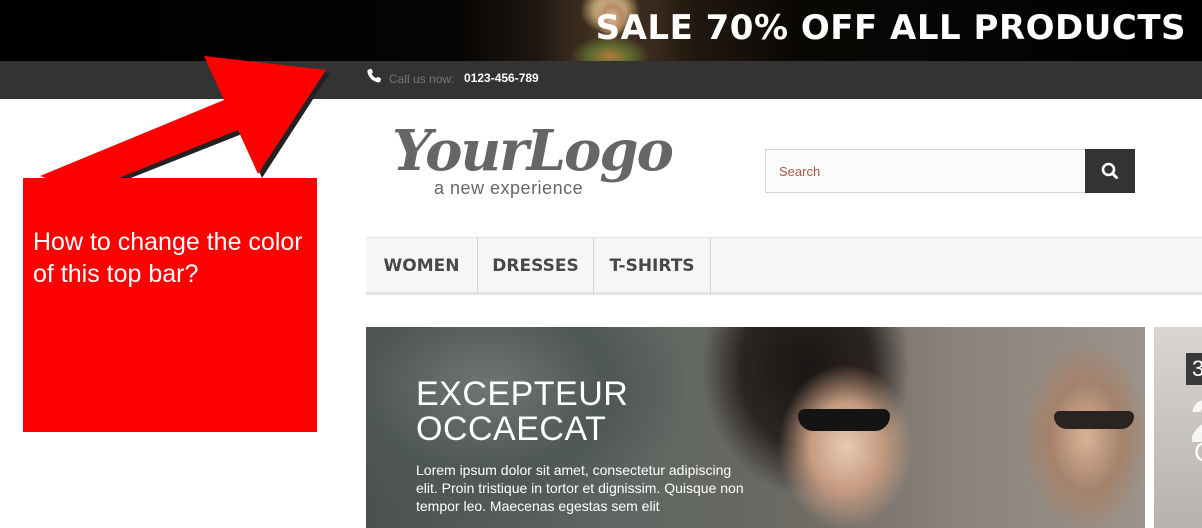  What do you see at coordinates (168, 258) in the screenshot?
I see `annotation-text: How to change the color of this top bar?` at bounding box center [168, 258].